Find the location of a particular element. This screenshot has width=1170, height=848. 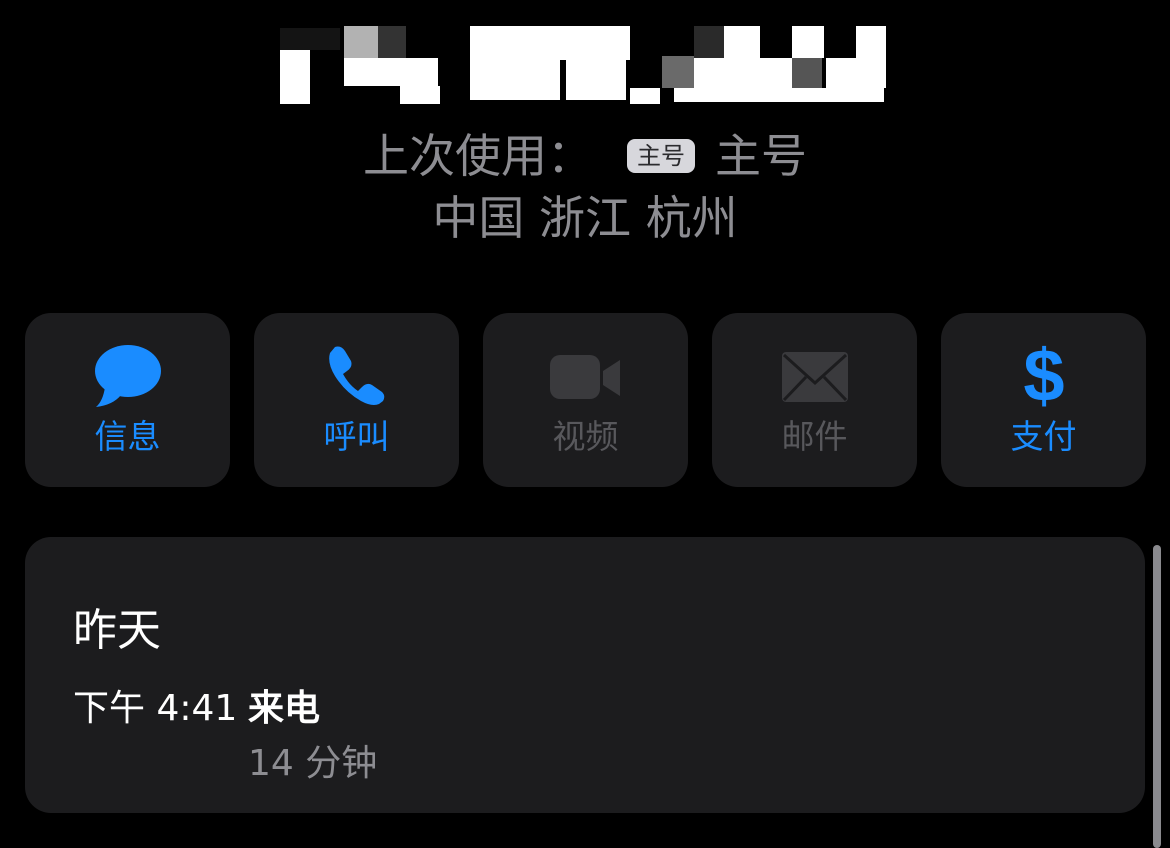

video-camera-icon is located at coordinates (585, 378).